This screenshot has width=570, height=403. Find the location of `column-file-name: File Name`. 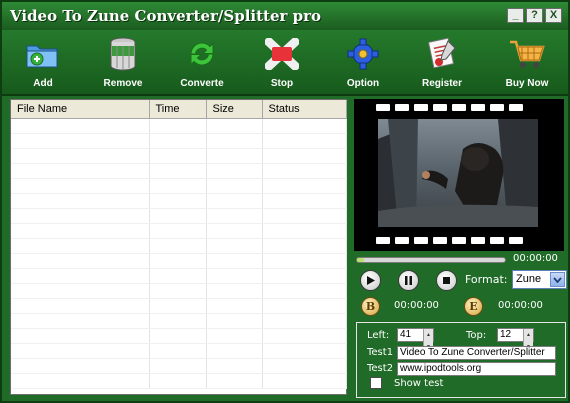

column-file-name: File Name is located at coordinates (80, 109).